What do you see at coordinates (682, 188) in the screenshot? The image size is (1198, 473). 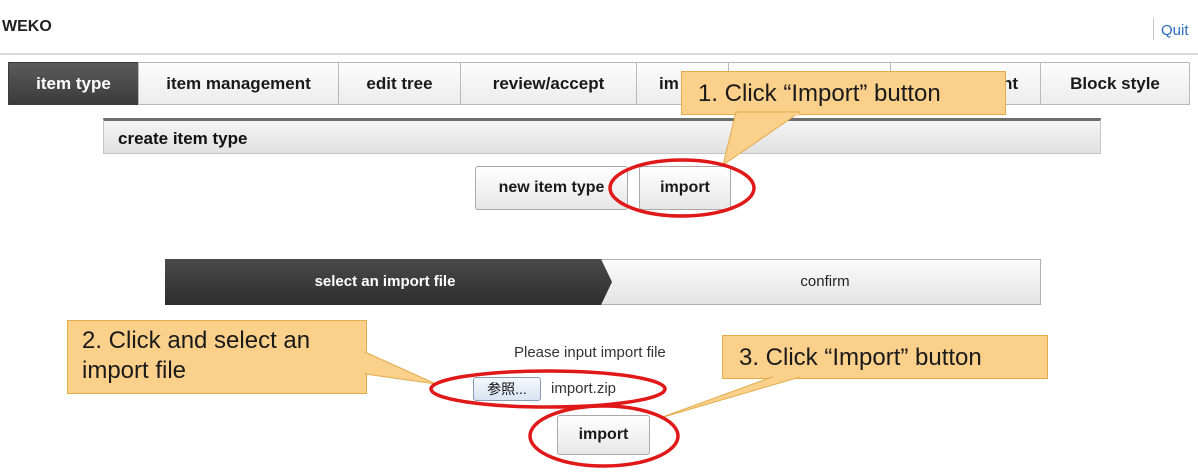 I see `highlight-ring-import` at bounding box center [682, 188].